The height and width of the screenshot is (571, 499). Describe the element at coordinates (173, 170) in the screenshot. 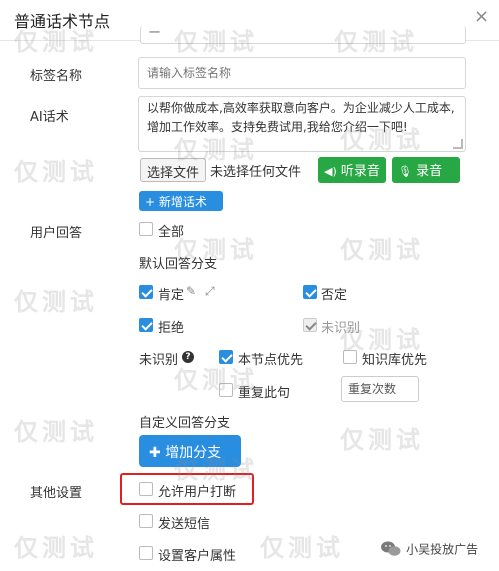

I see `choose-file-button: 选择文件` at that location.